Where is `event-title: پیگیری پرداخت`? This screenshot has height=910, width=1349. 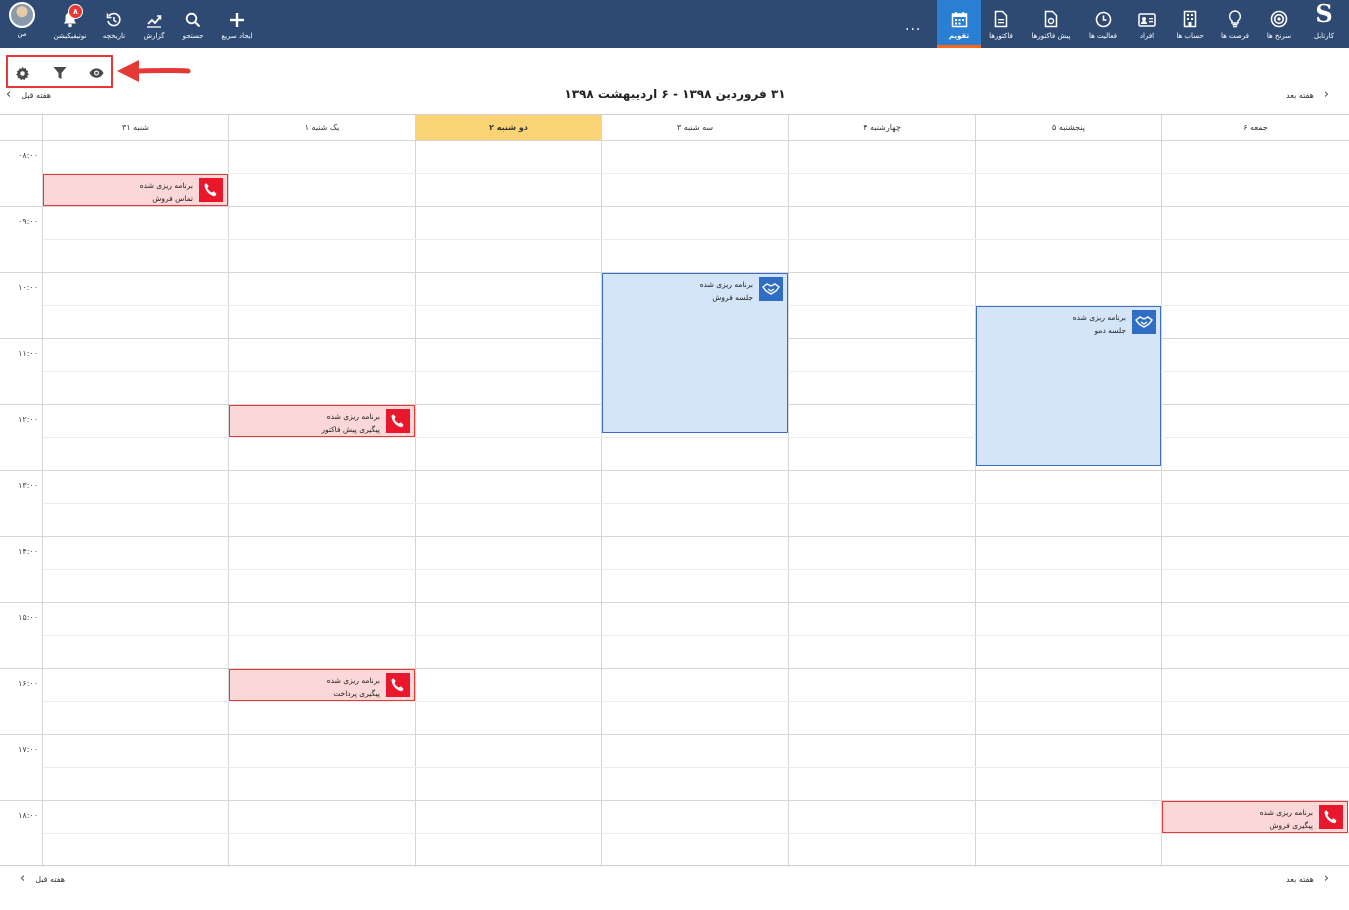 event-title: پیگیری پرداخت is located at coordinates (356, 693).